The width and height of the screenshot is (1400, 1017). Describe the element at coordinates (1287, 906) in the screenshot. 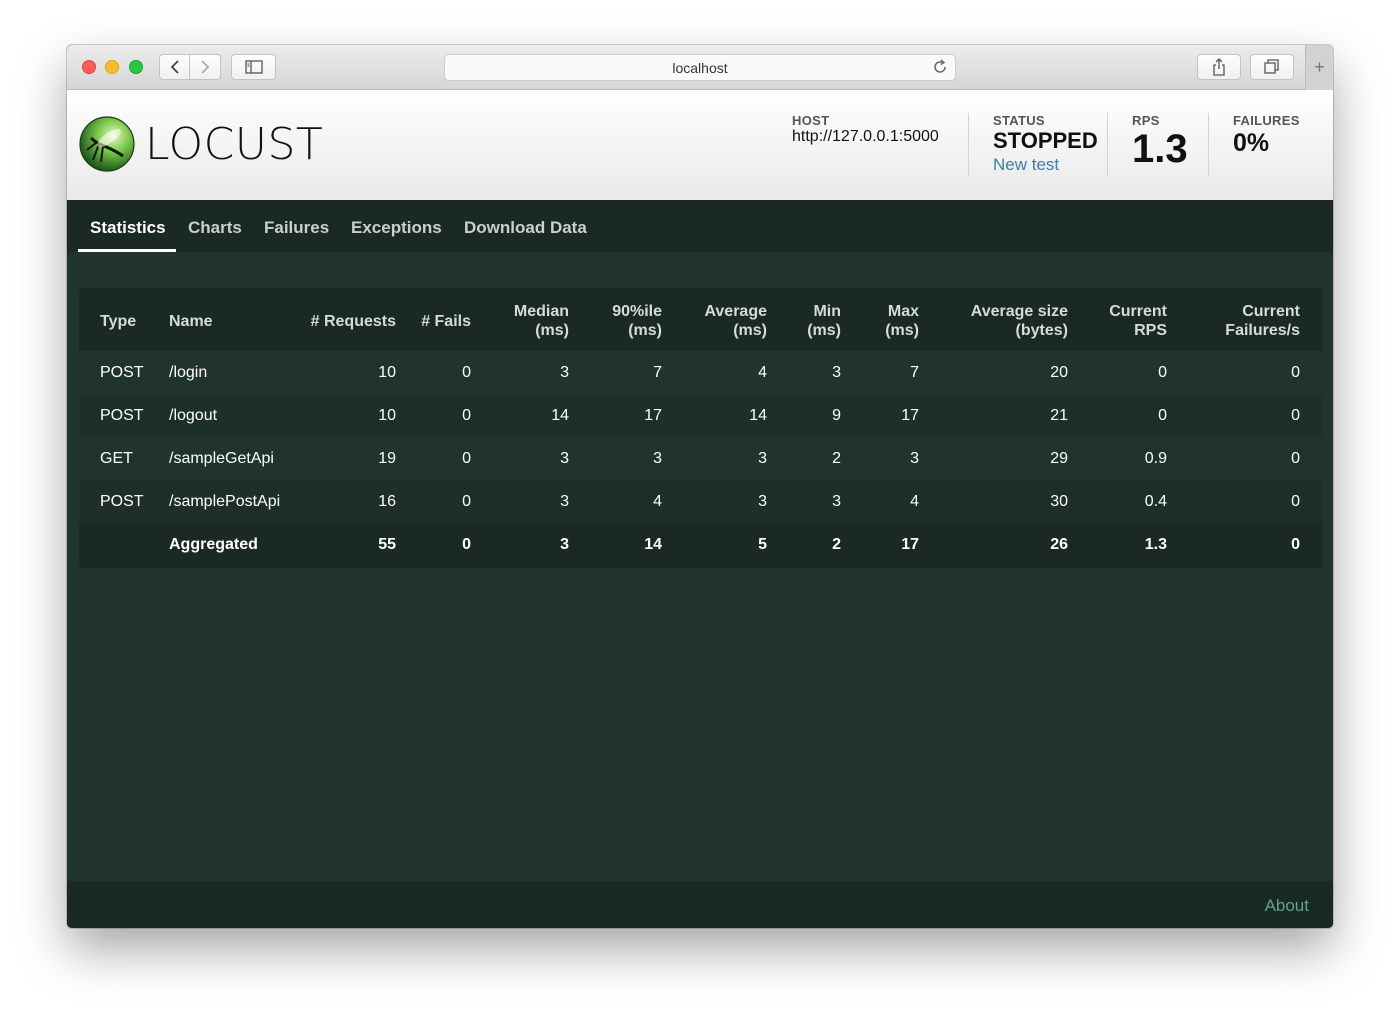

I see `about-link: About` at that location.